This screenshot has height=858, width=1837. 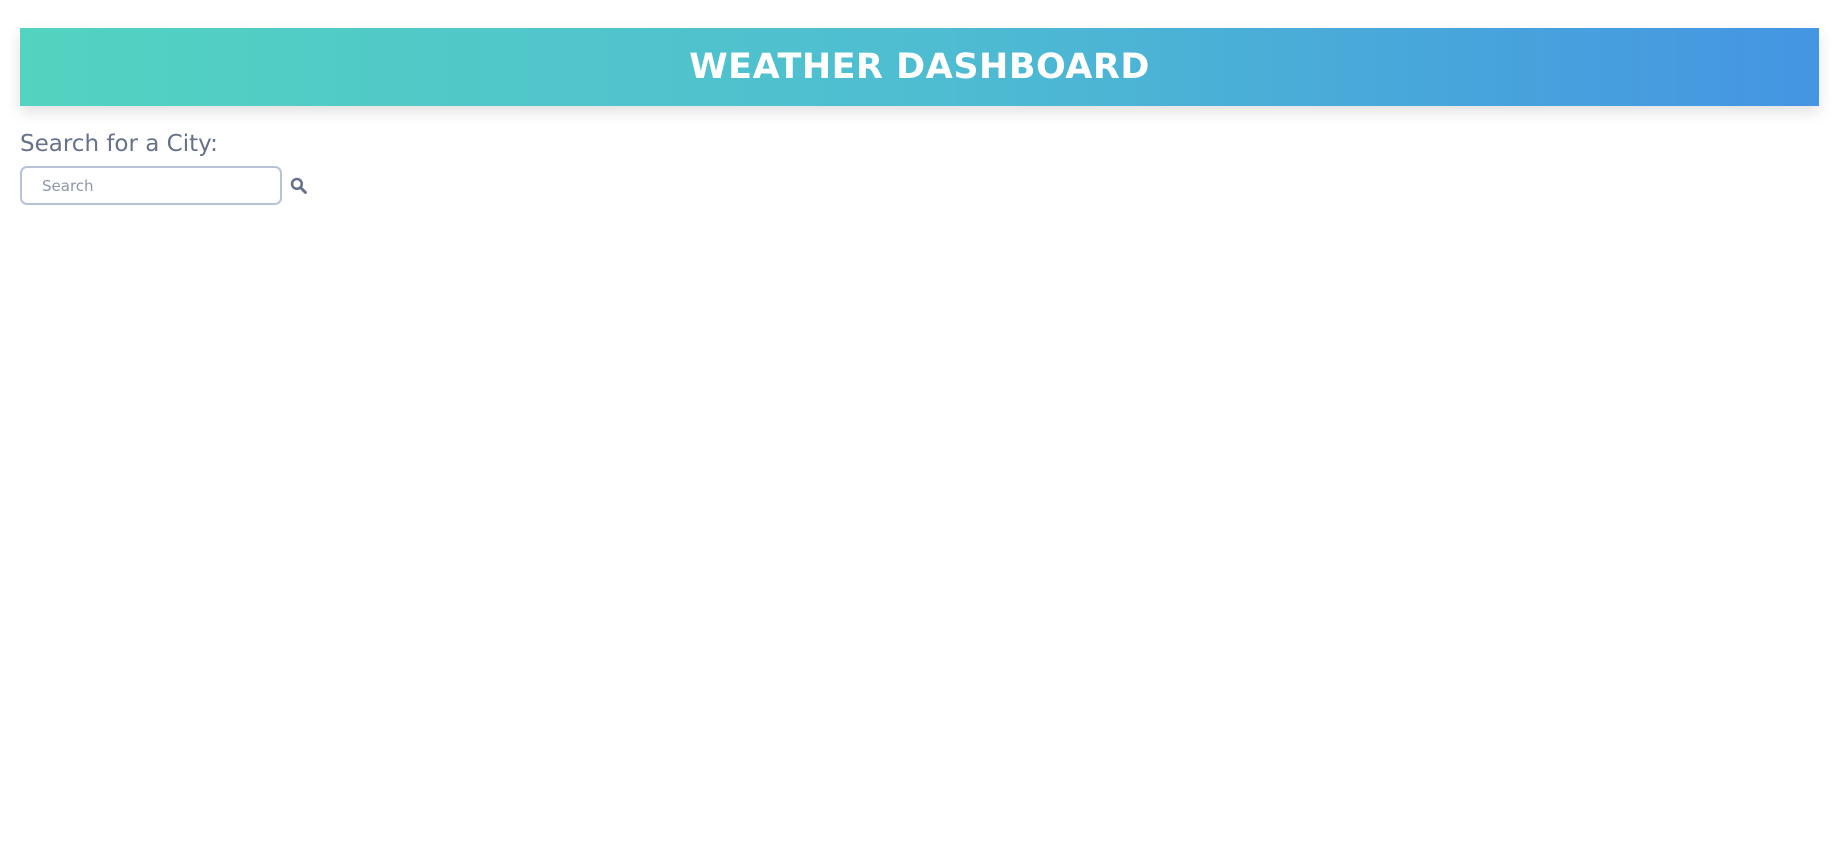 I want to click on search-row, so click(x=918, y=185).